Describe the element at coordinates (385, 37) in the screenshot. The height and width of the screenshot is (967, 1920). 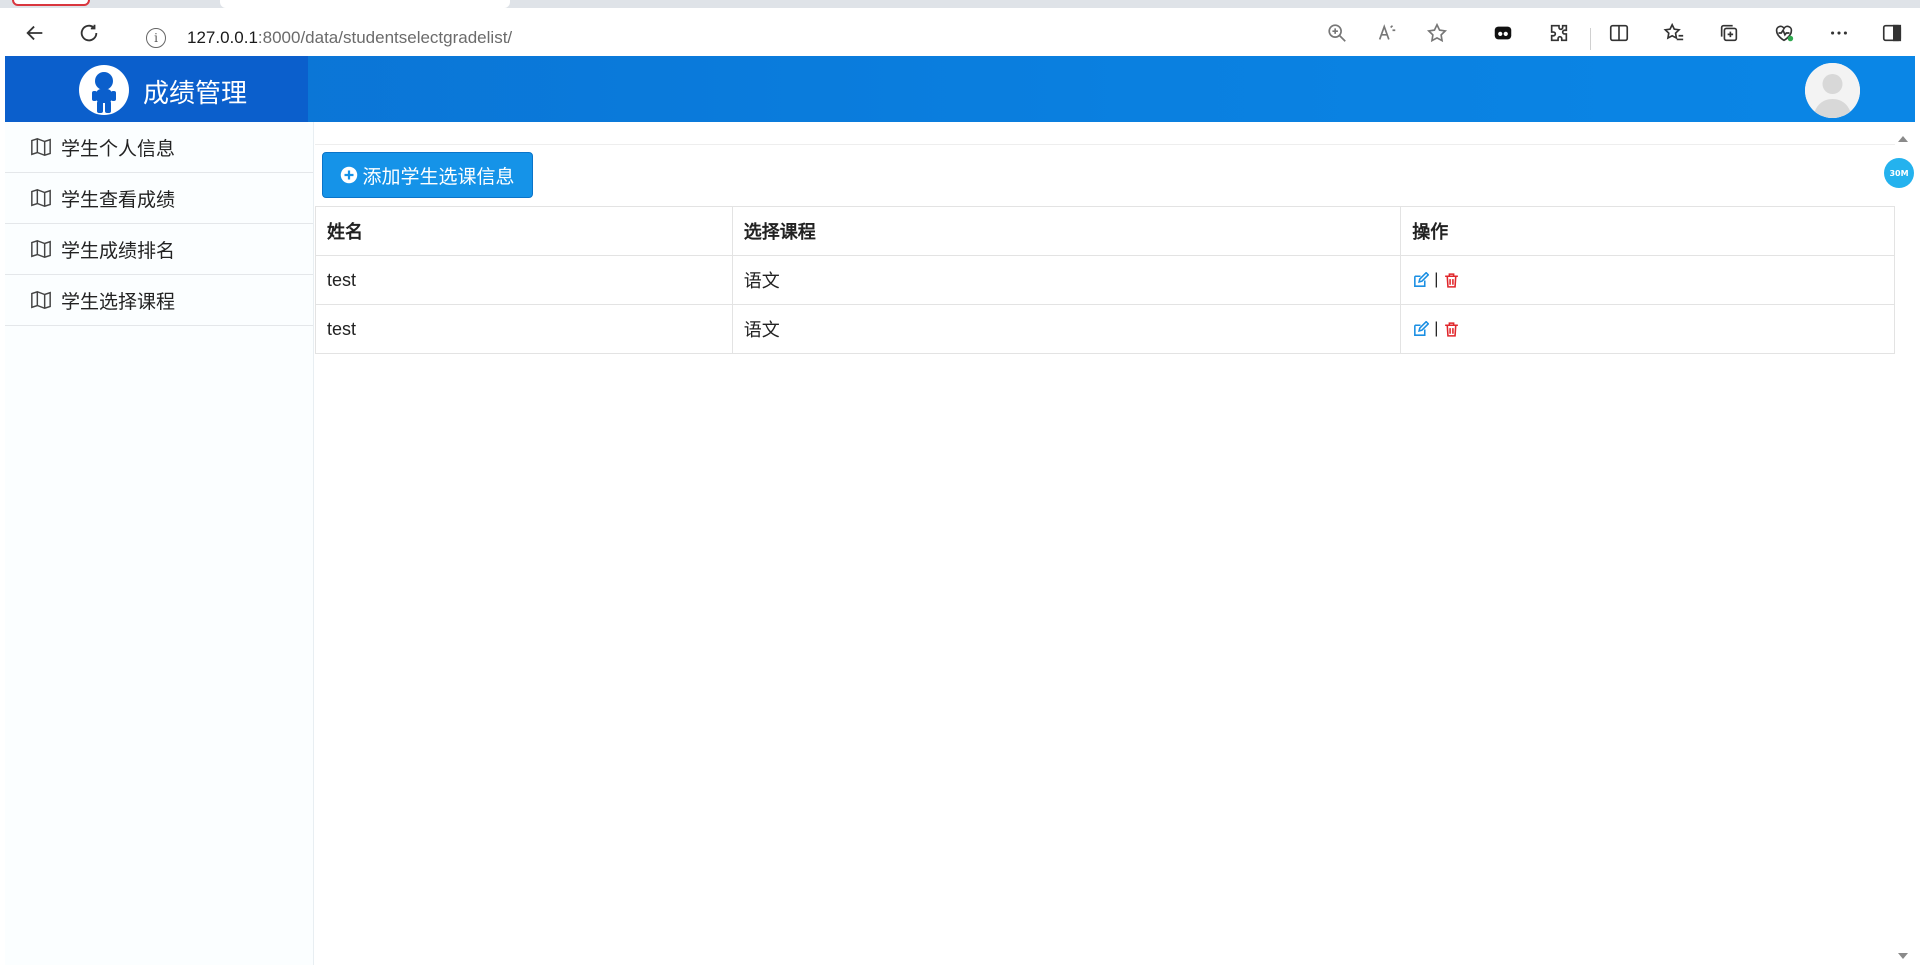
I see `url-path: :8000/data/studentselectgradelist/` at that location.